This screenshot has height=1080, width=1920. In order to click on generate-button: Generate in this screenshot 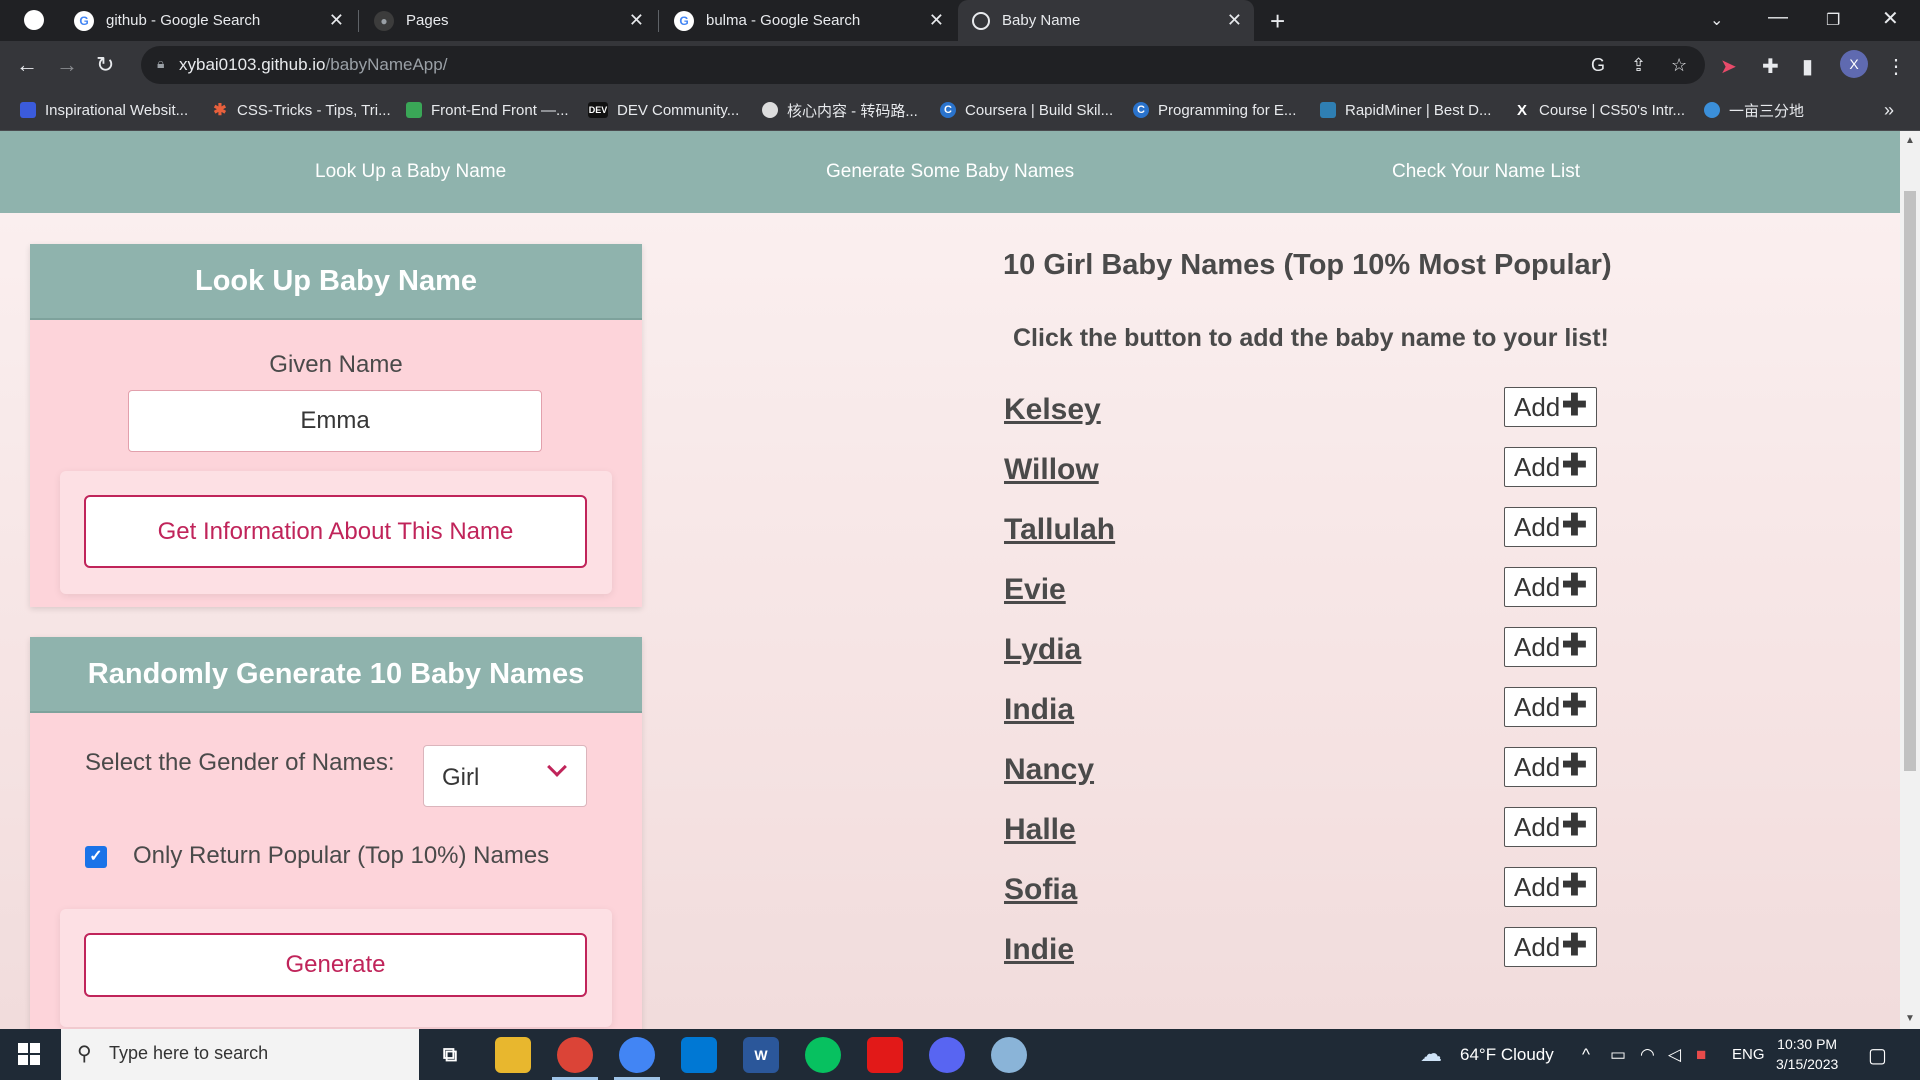, I will do `click(335, 965)`.